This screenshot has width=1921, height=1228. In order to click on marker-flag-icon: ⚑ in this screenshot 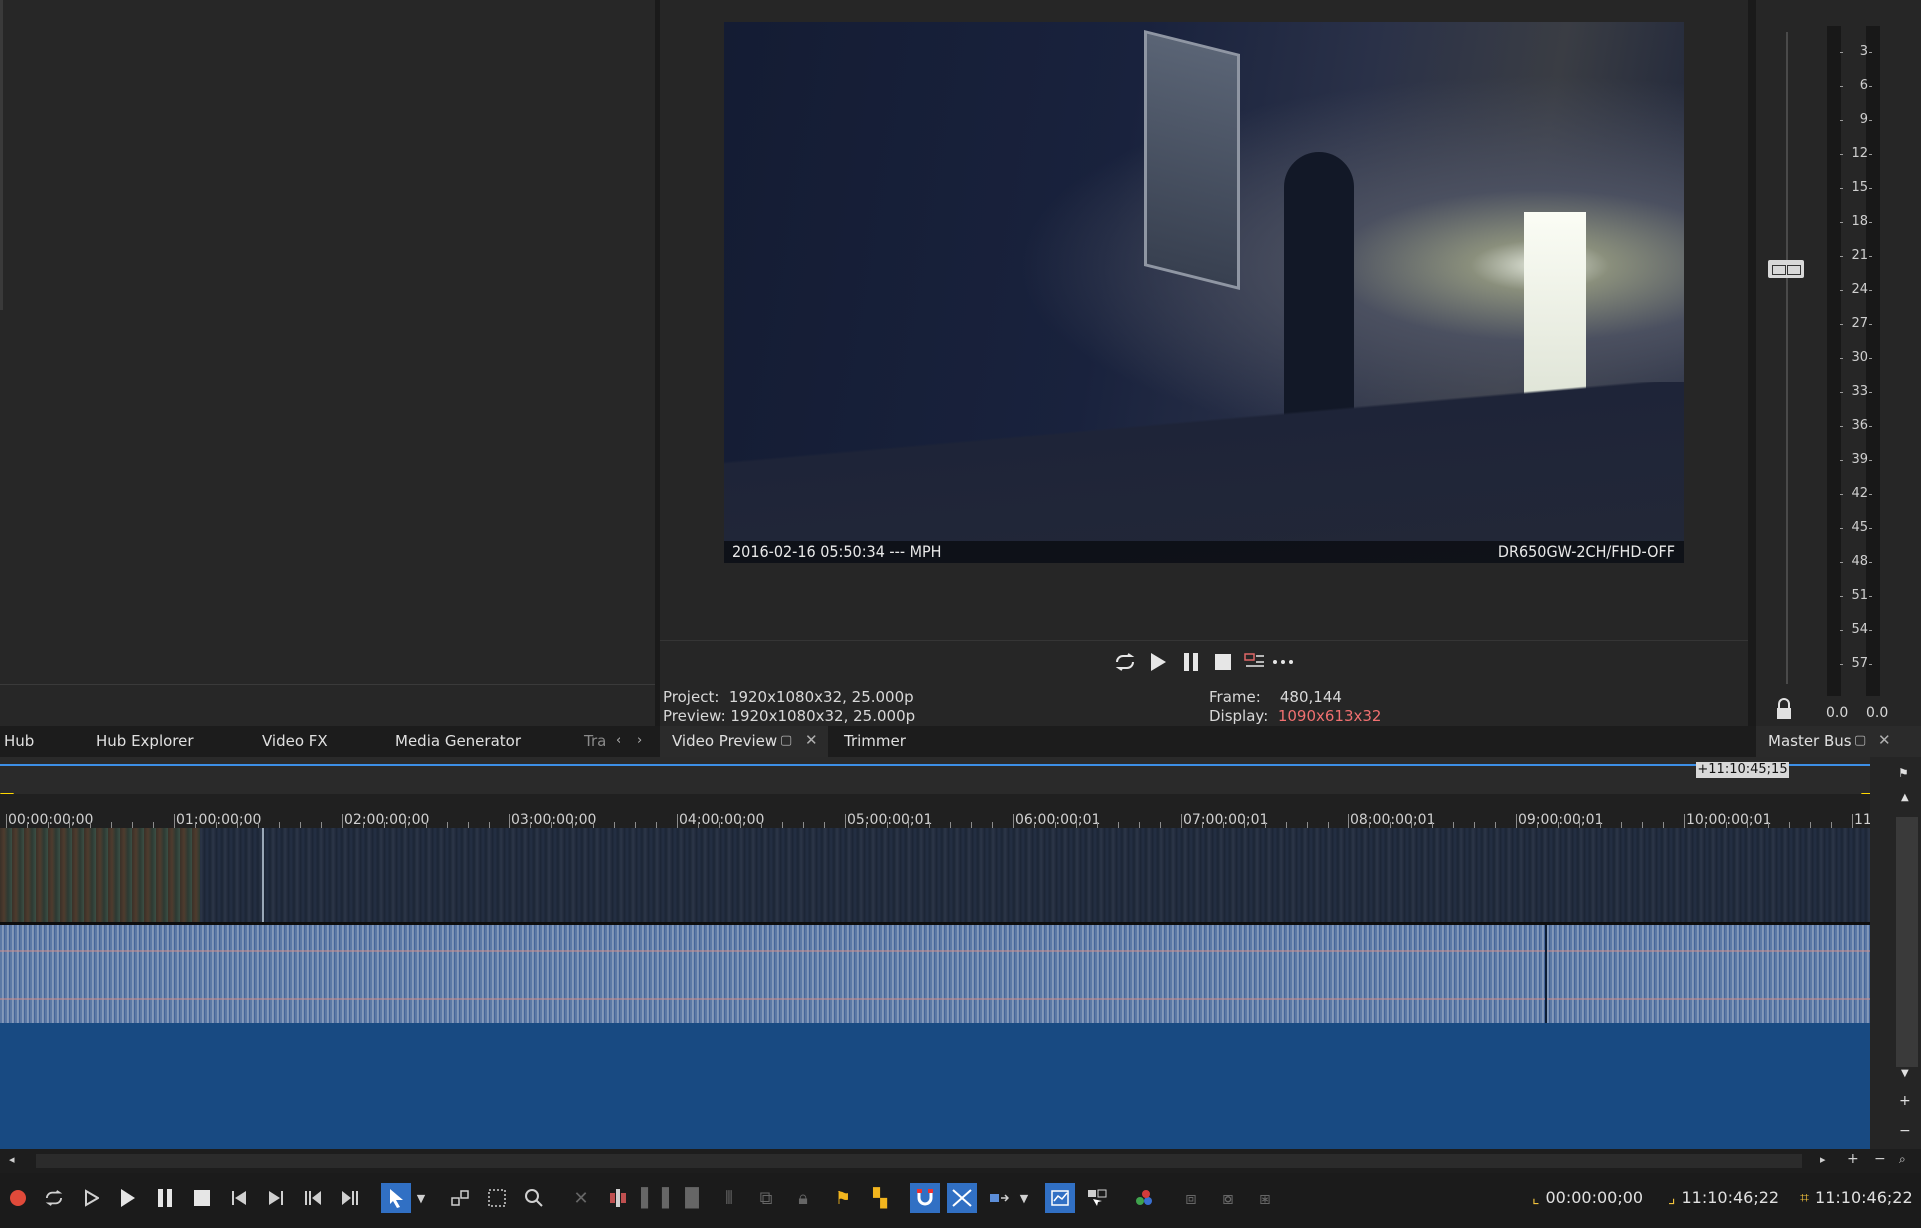, I will do `click(1903, 773)`.